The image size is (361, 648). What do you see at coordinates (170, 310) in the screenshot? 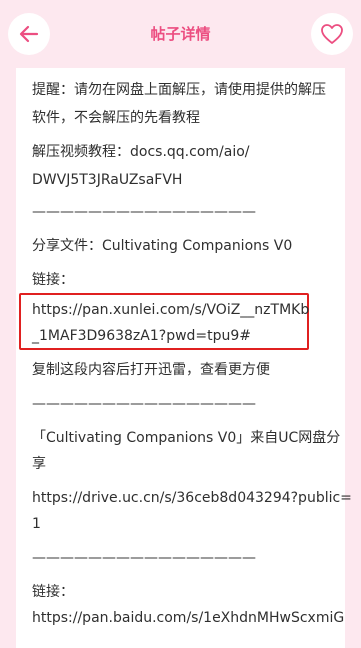
I see `xunlei-link-line-1: https://pan.xunlei.com/s/VOiZ__nzTMKb` at bounding box center [170, 310].